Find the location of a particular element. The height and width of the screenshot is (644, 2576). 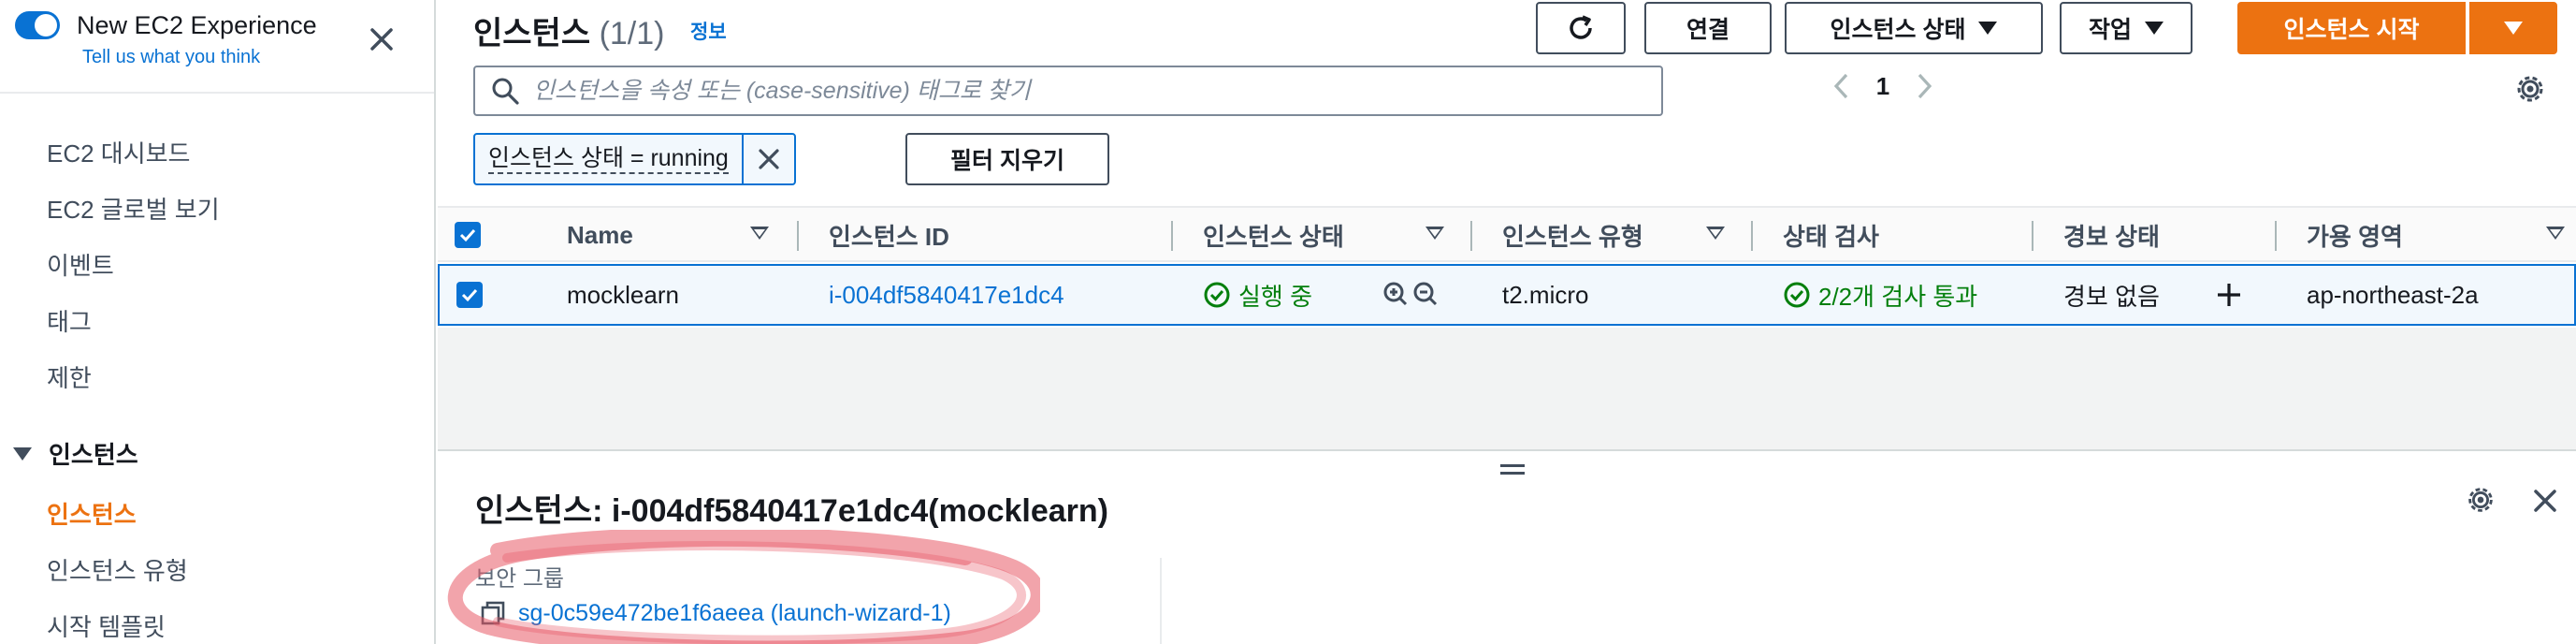

new-experience-toggle is located at coordinates (37, 25).